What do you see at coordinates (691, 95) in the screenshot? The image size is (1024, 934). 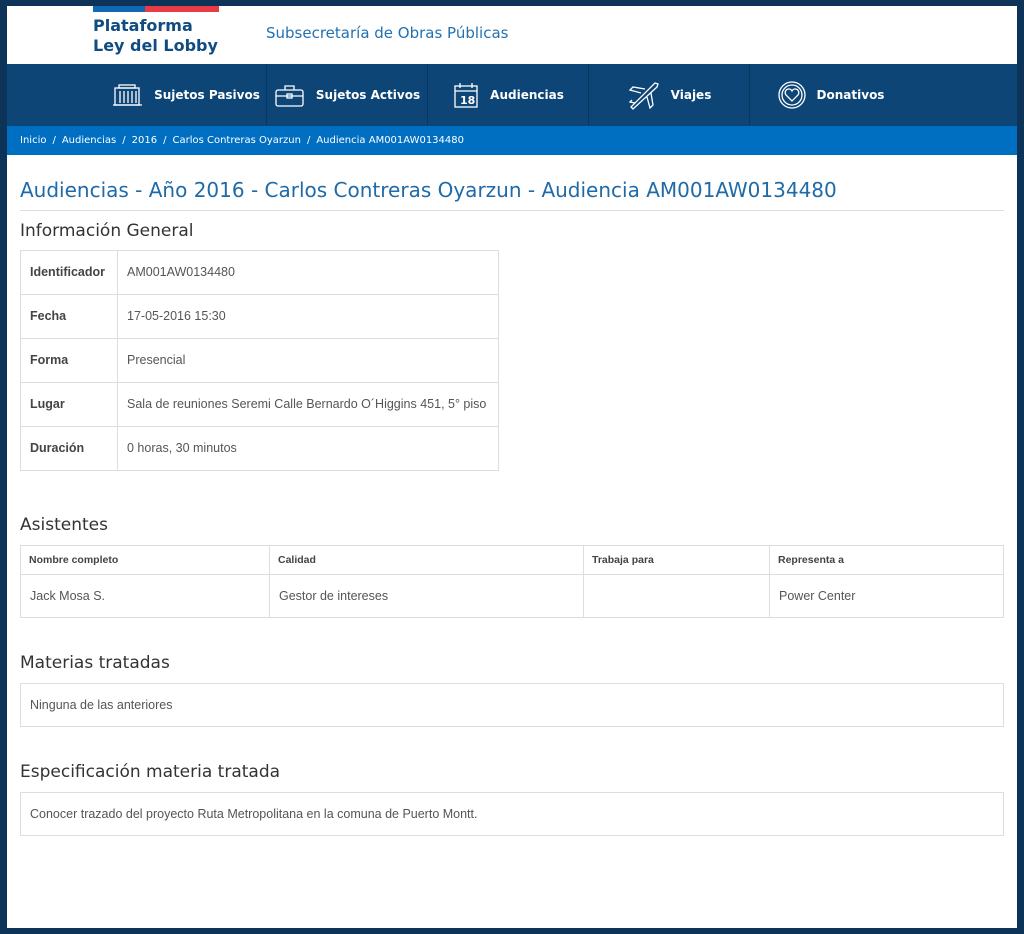 I see `nav-label: Viajes` at bounding box center [691, 95].